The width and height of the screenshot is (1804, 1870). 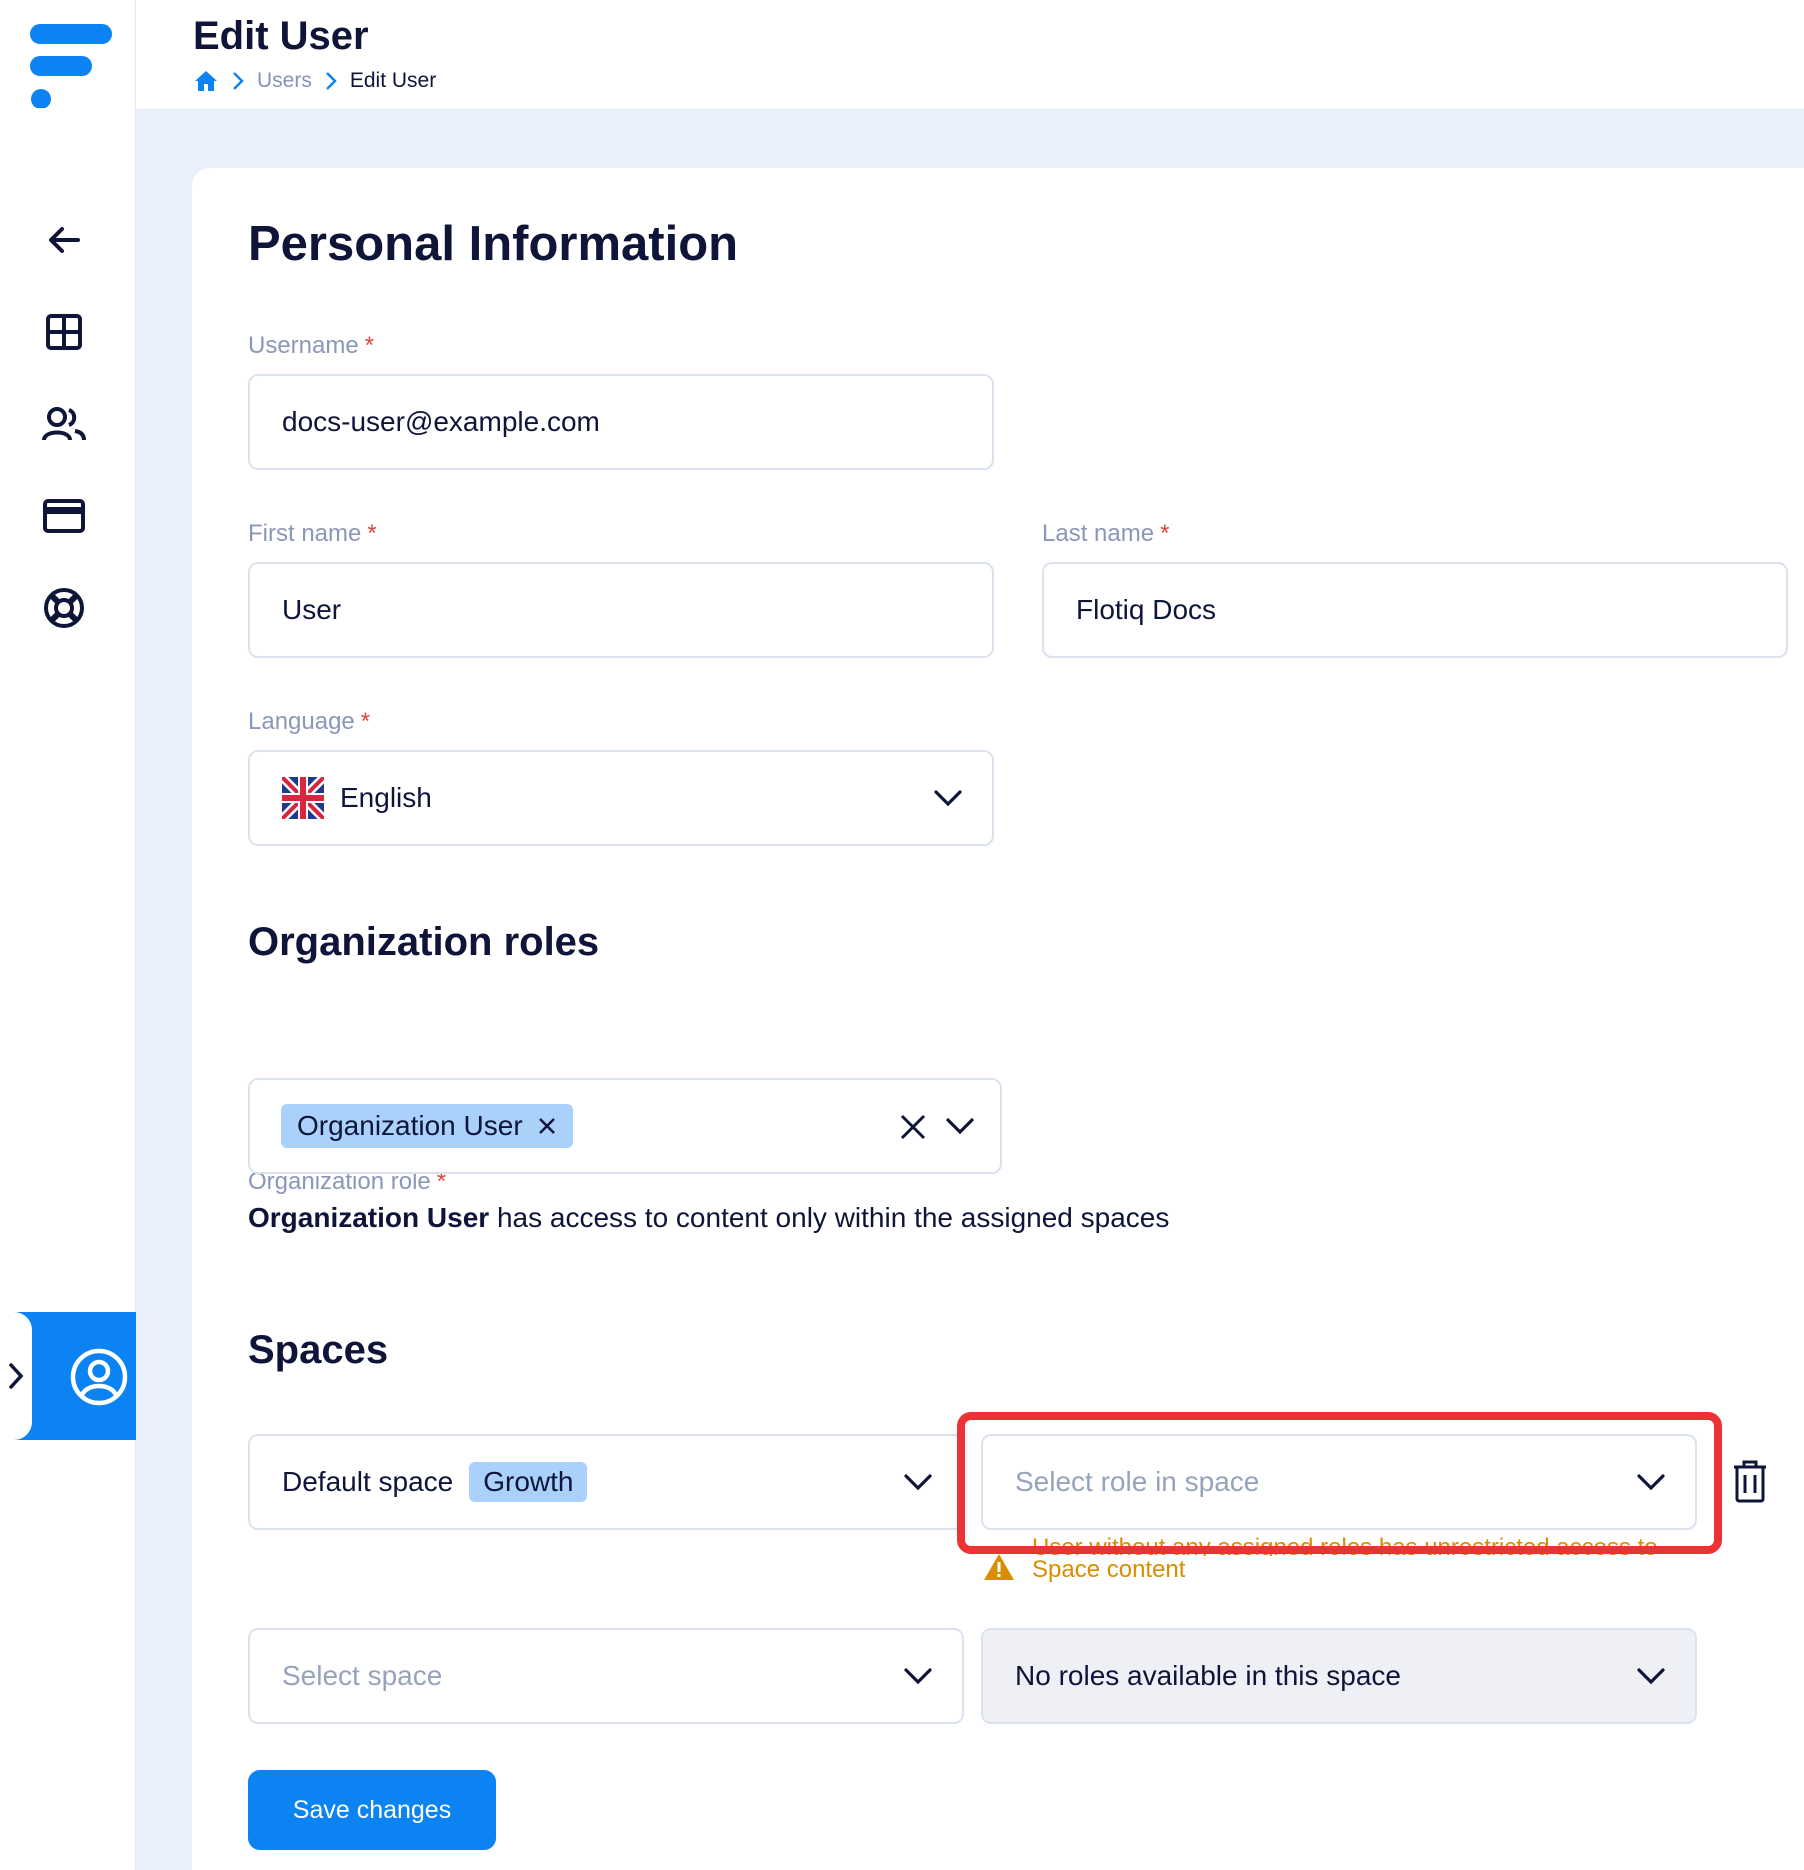 What do you see at coordinates (64, 424) in the screenshot?
I see `users-icon` at bounding box center [64, 424].